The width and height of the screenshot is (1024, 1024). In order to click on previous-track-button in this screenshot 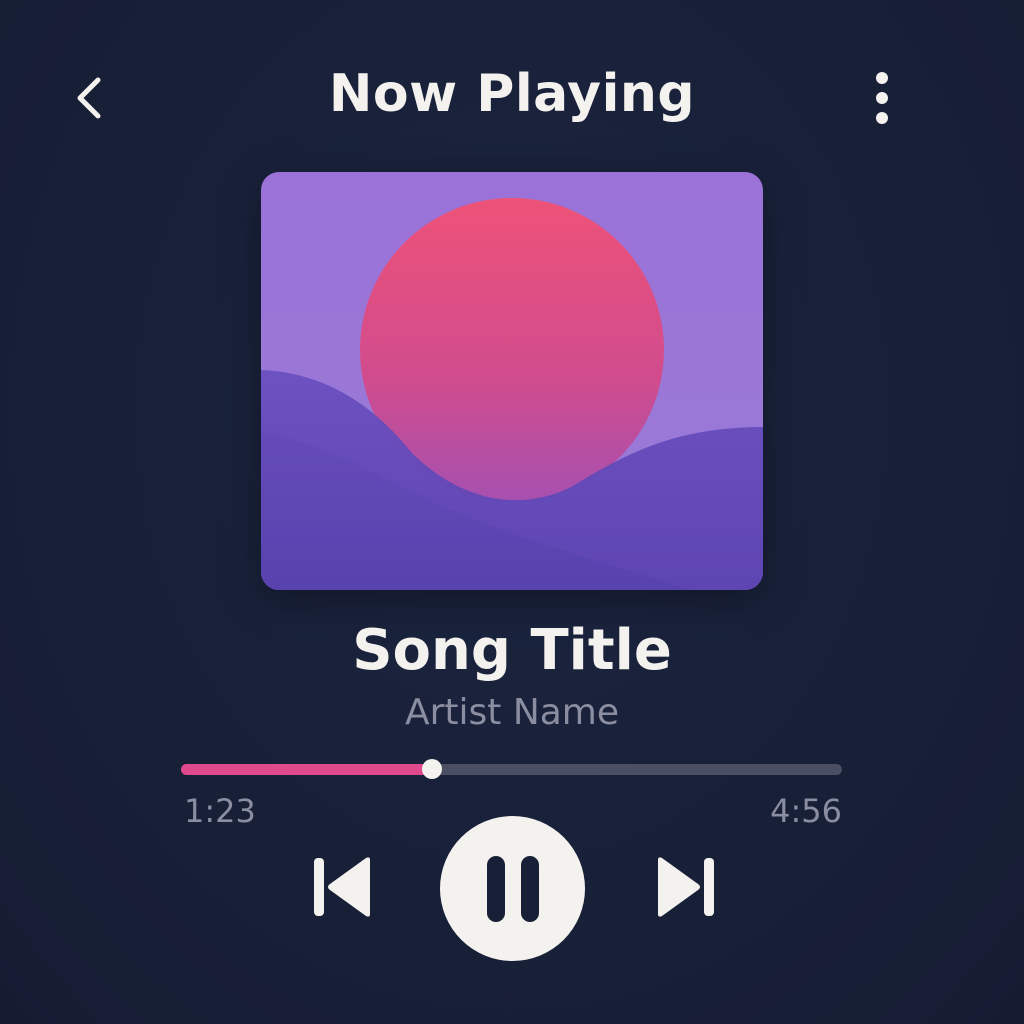, I will do `click(345, 887)`.